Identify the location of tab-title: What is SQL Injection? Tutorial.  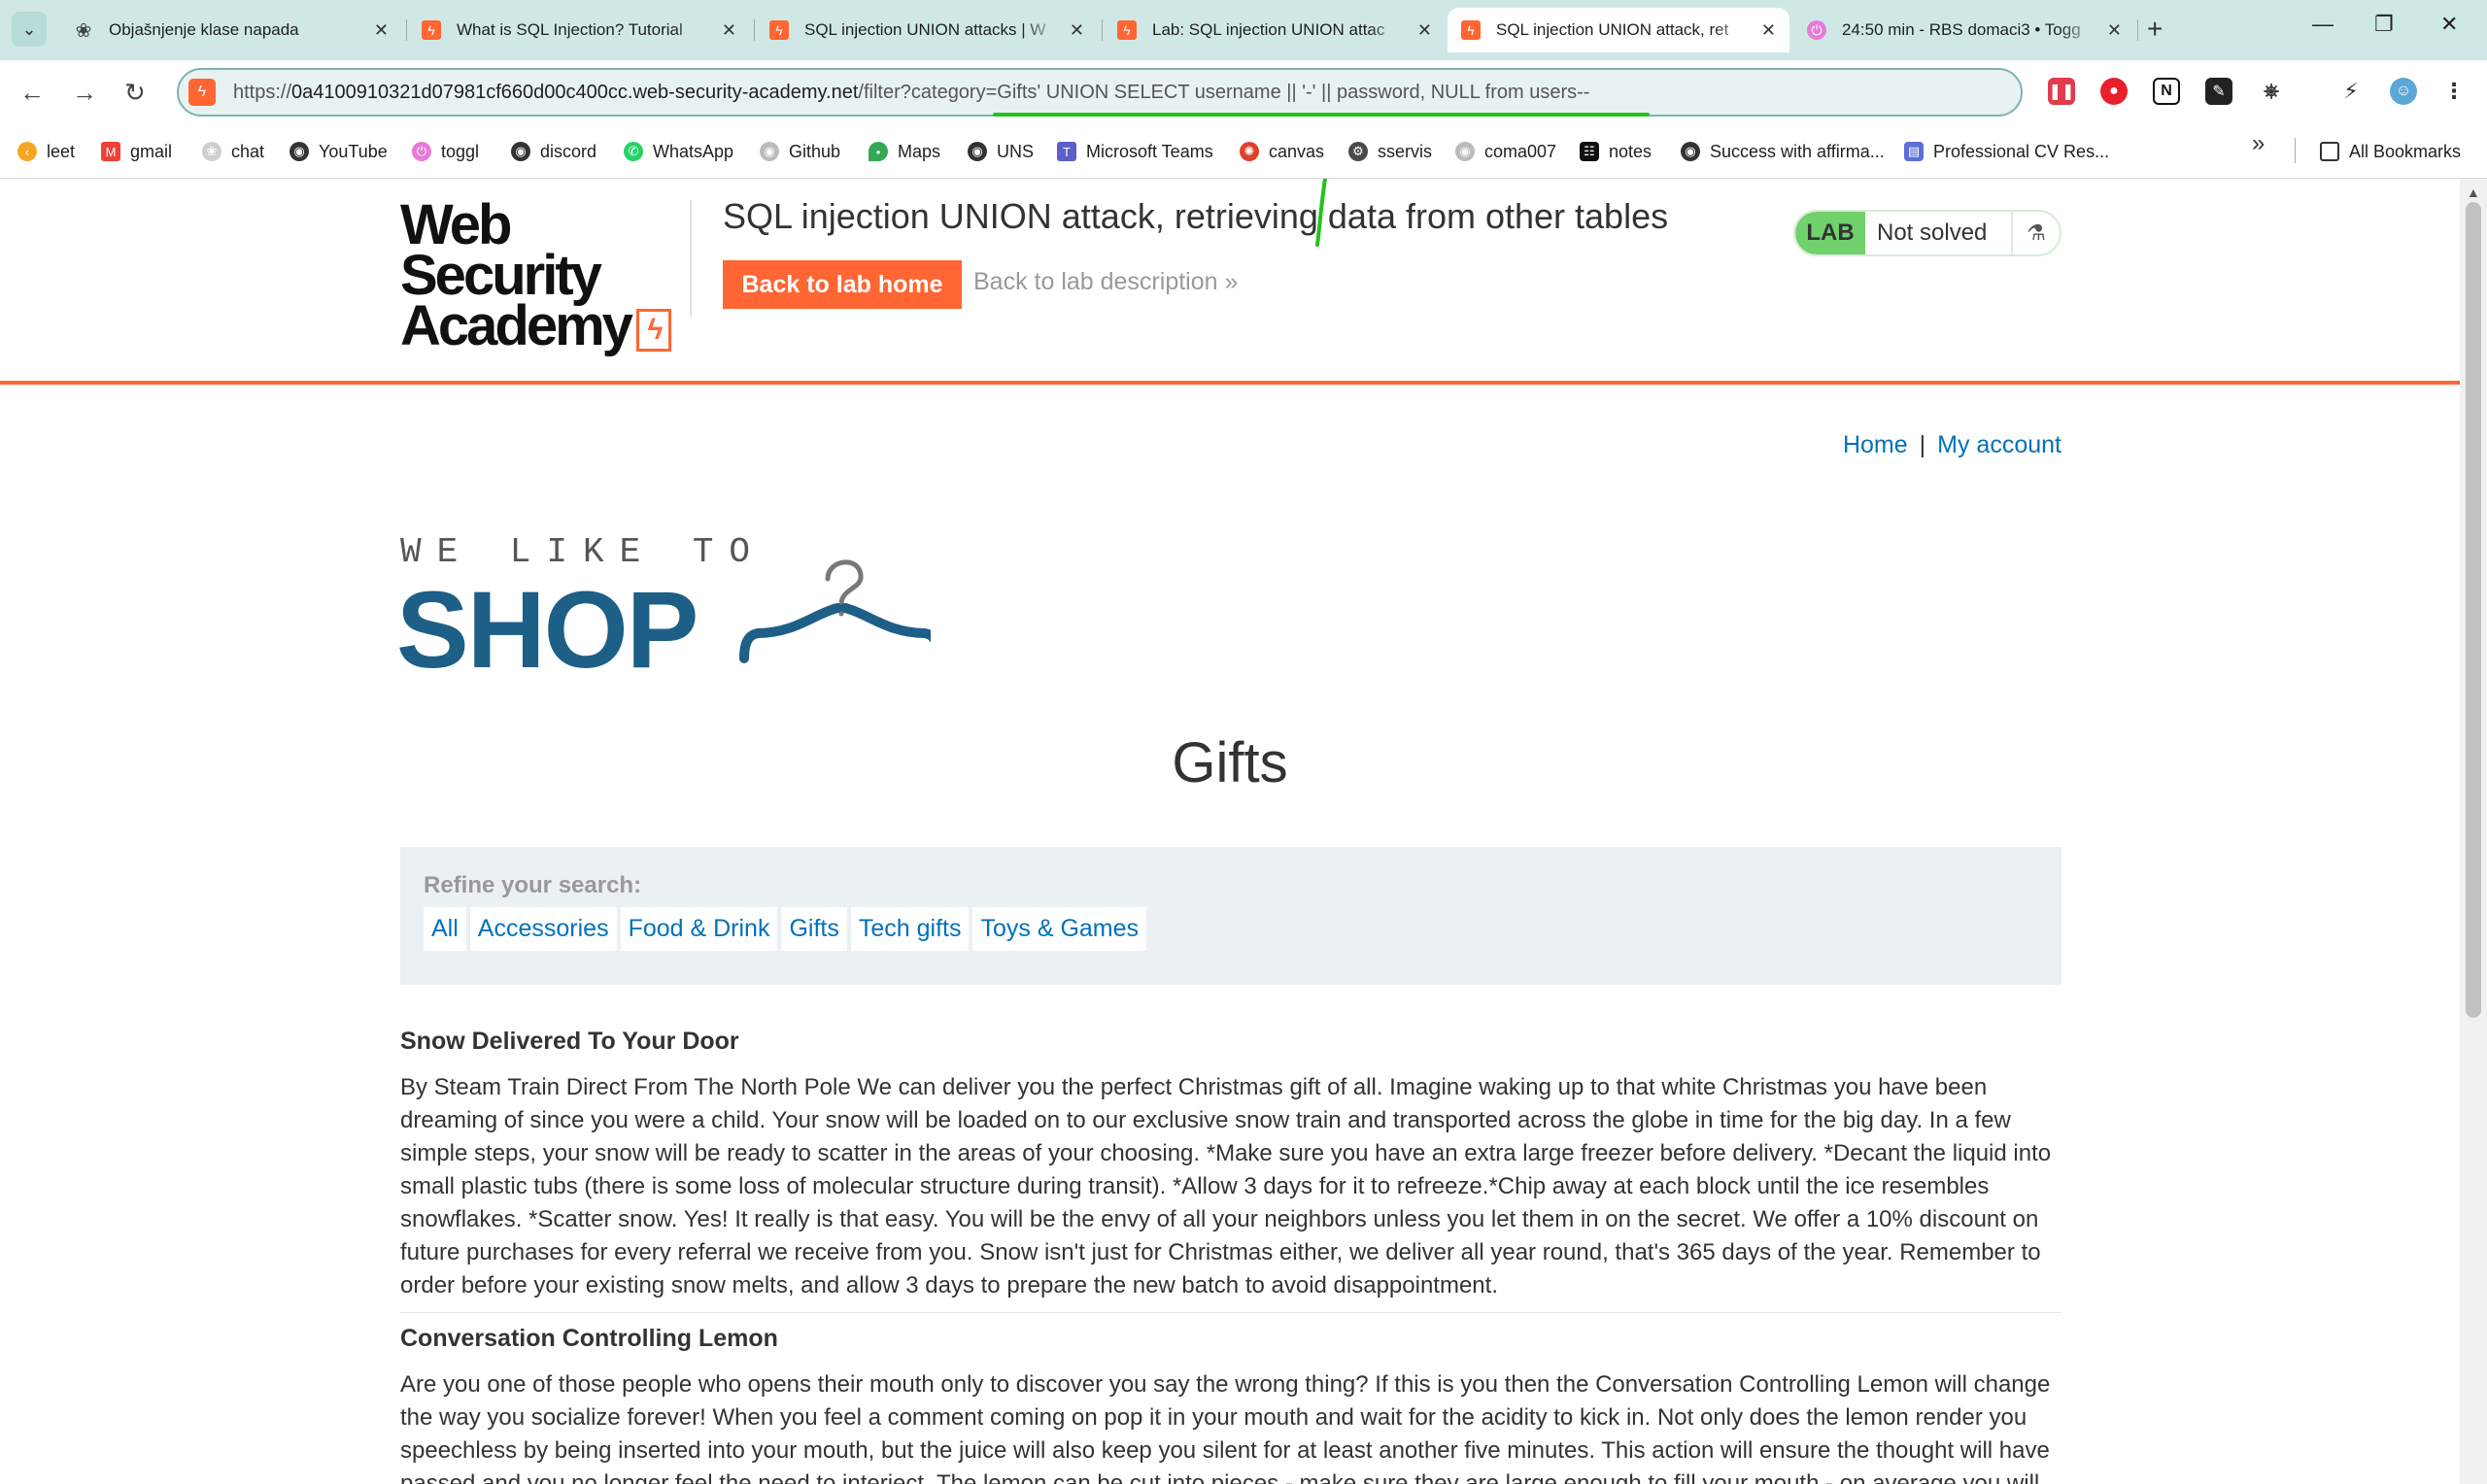
(570, 29).